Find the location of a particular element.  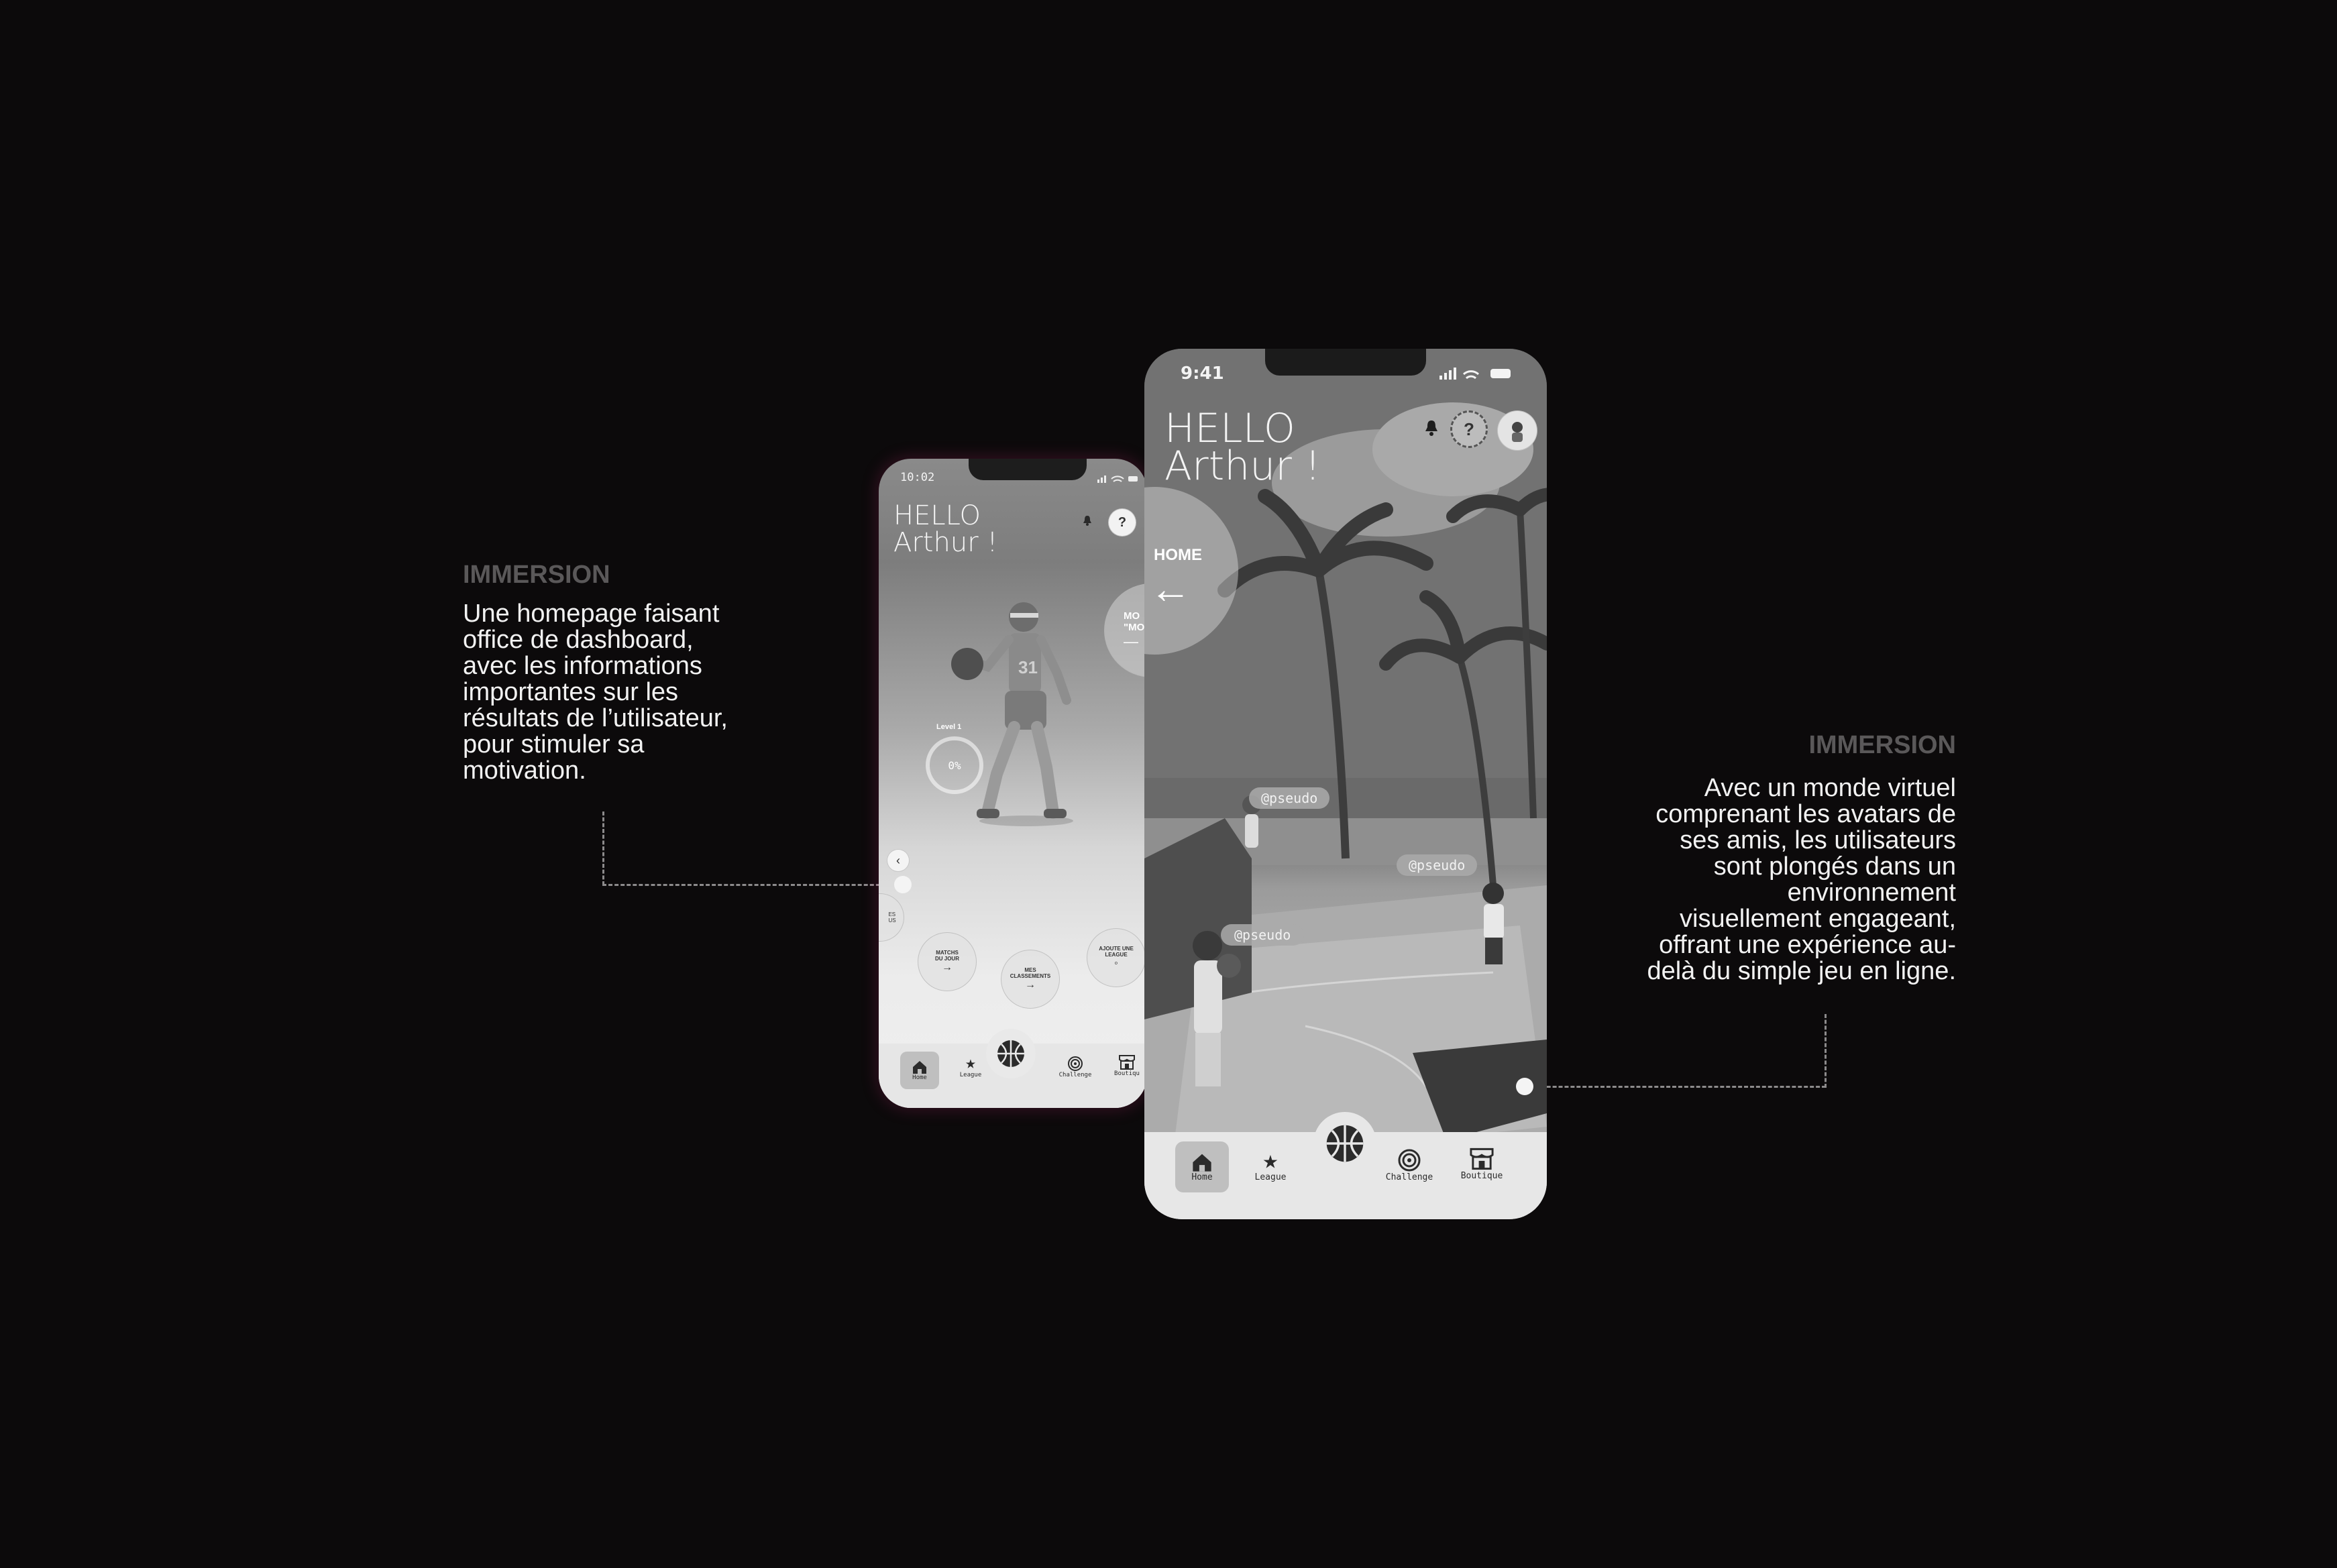

level-percent: 0% is located at coordinates (954, 765).